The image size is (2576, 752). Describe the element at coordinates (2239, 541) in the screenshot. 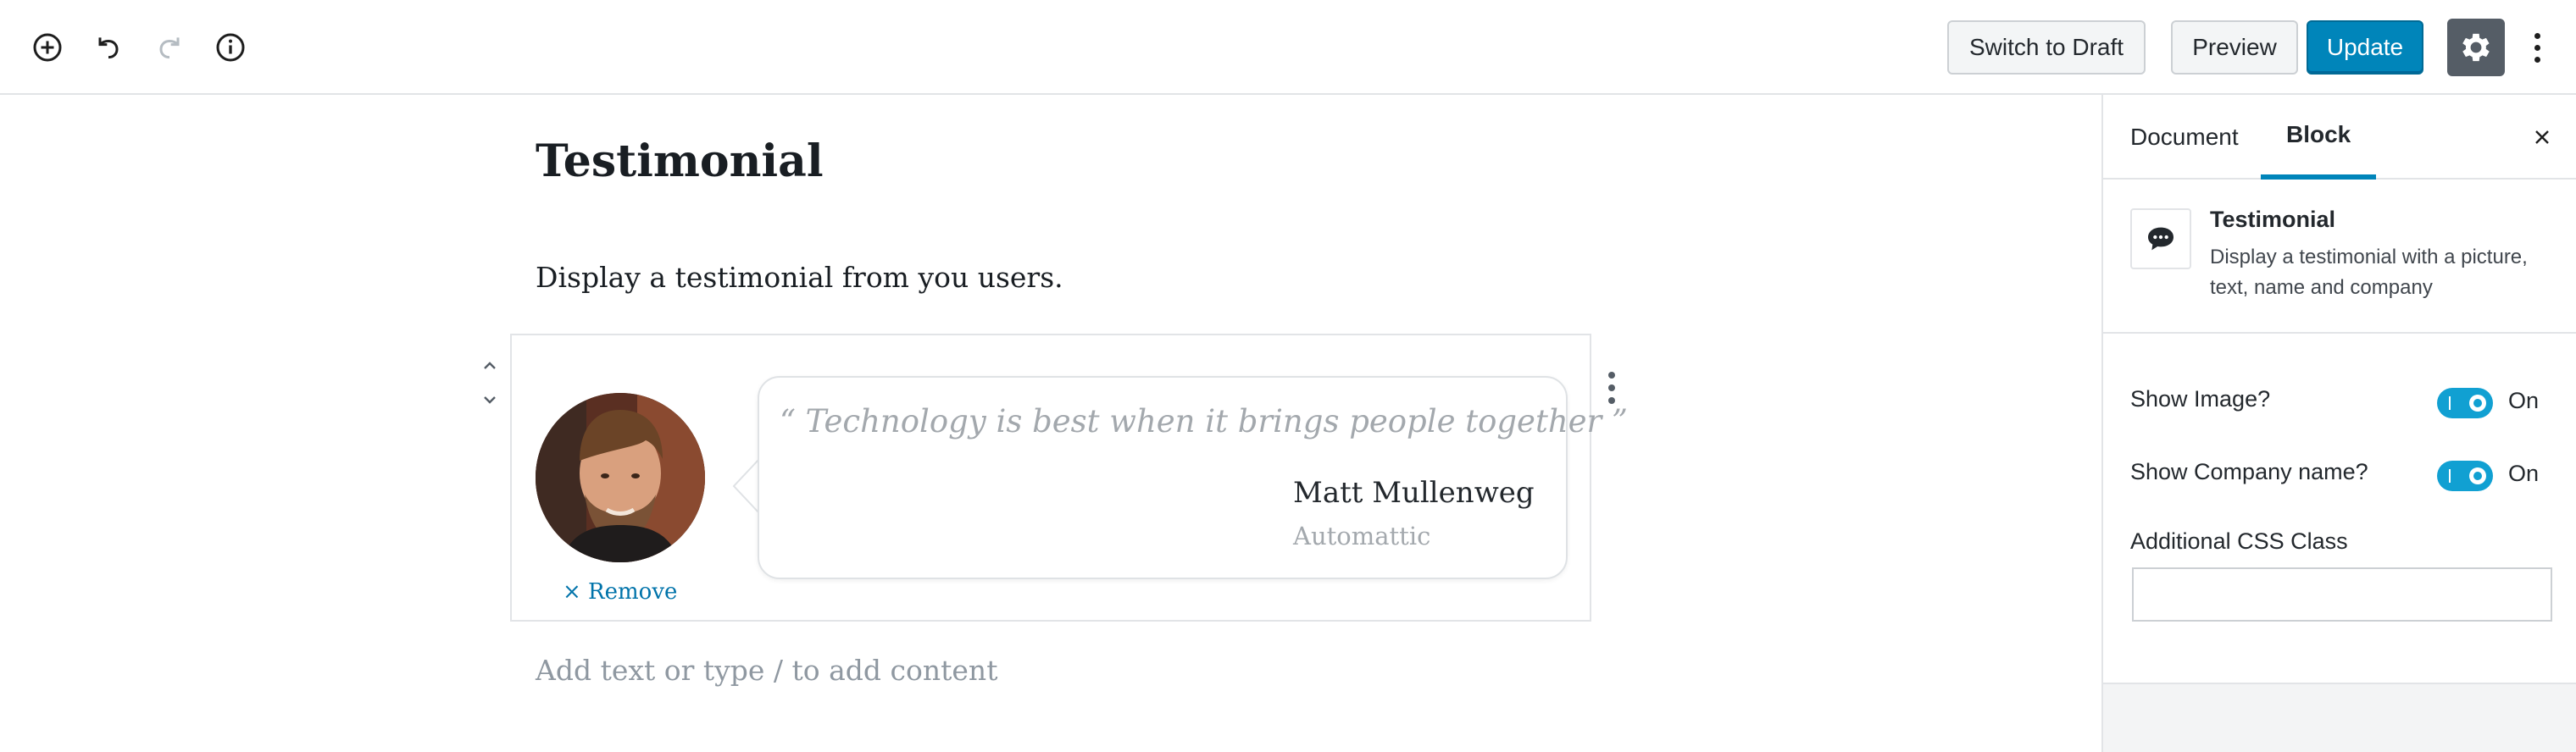

I see `css-class-label: Additional CSS Class` at that location.